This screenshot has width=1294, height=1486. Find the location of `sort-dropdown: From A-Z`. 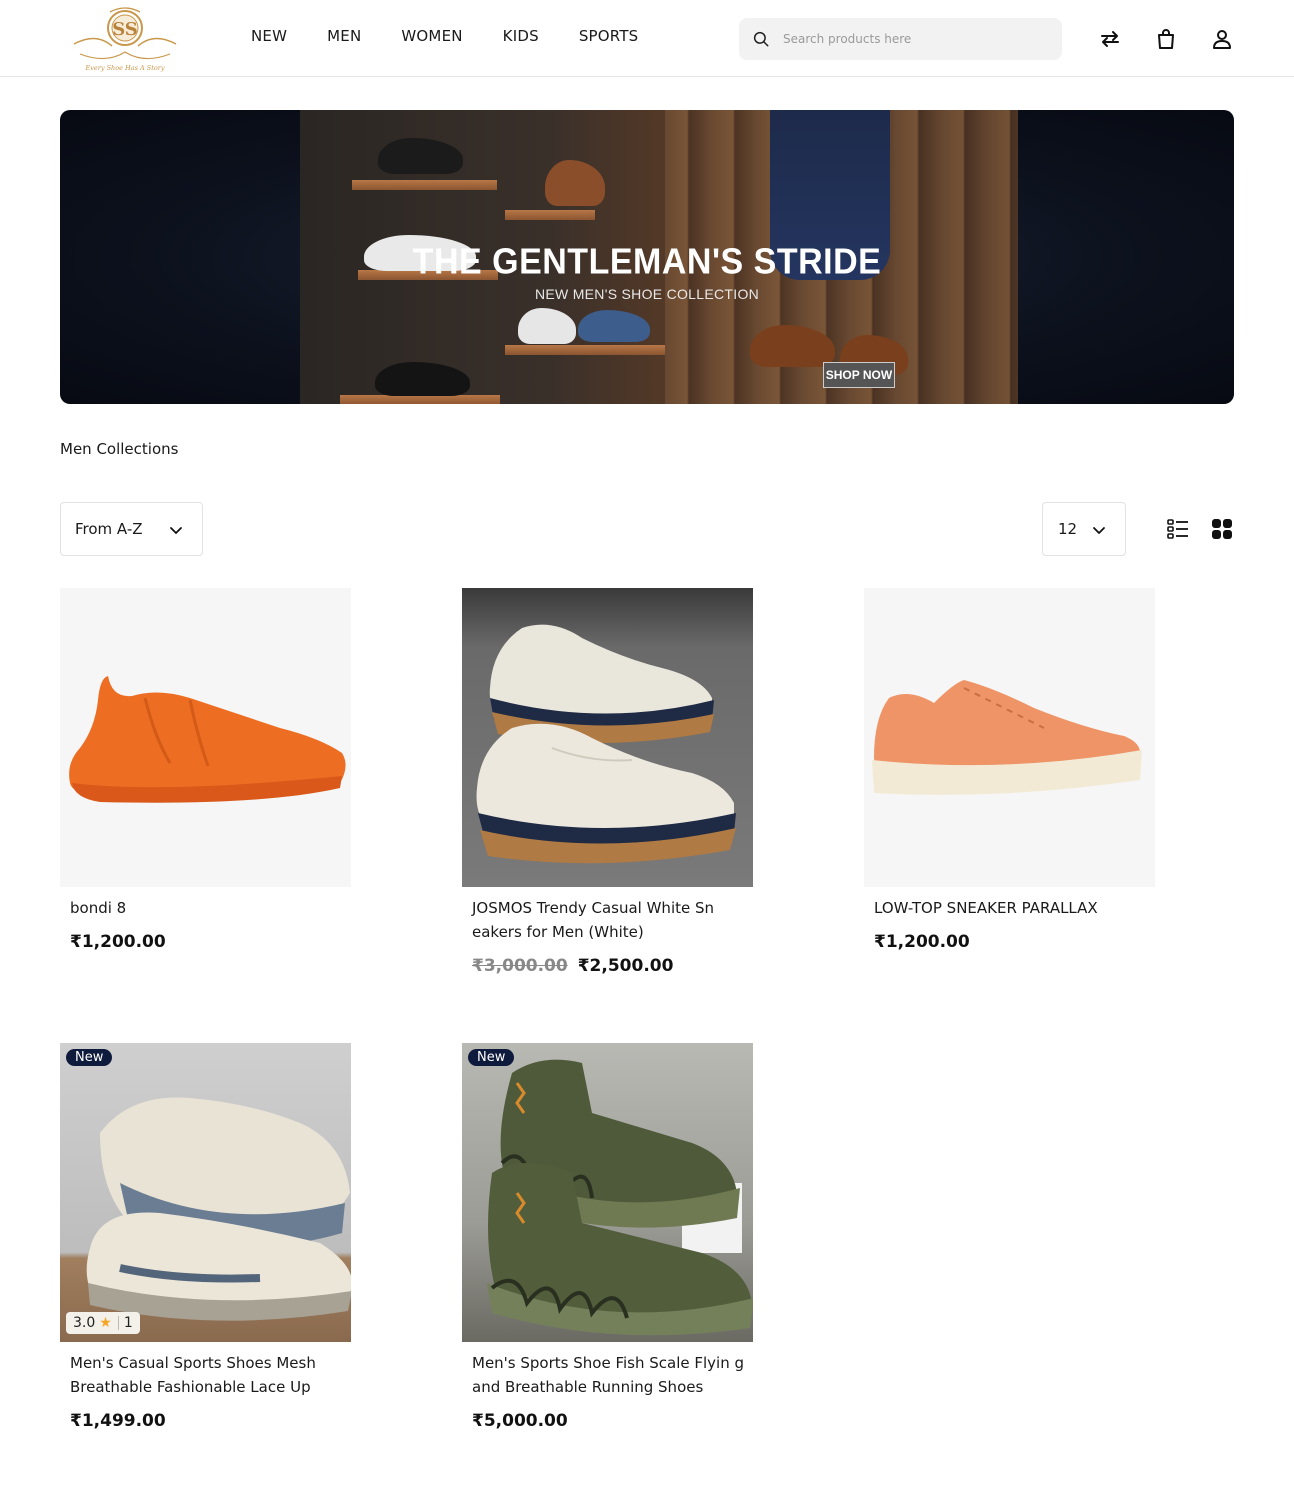

sort-dropdown: From A-Z is located at coordinates (131, 529).